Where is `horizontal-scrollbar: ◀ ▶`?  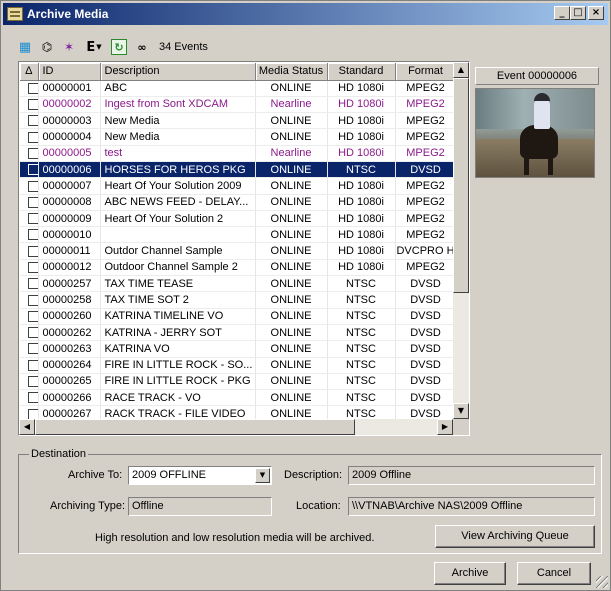 horizontal-scrollbar: ◀ ▶ is located at coordinates (244, 427).